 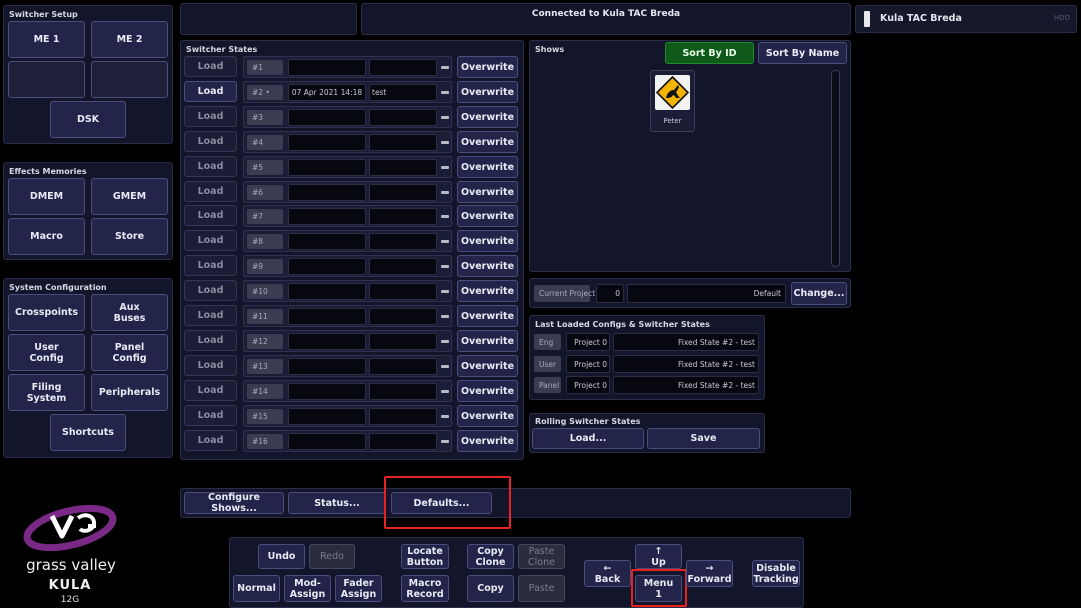 I want to click on brand-company: grass valley, so click(x=71, y=565).